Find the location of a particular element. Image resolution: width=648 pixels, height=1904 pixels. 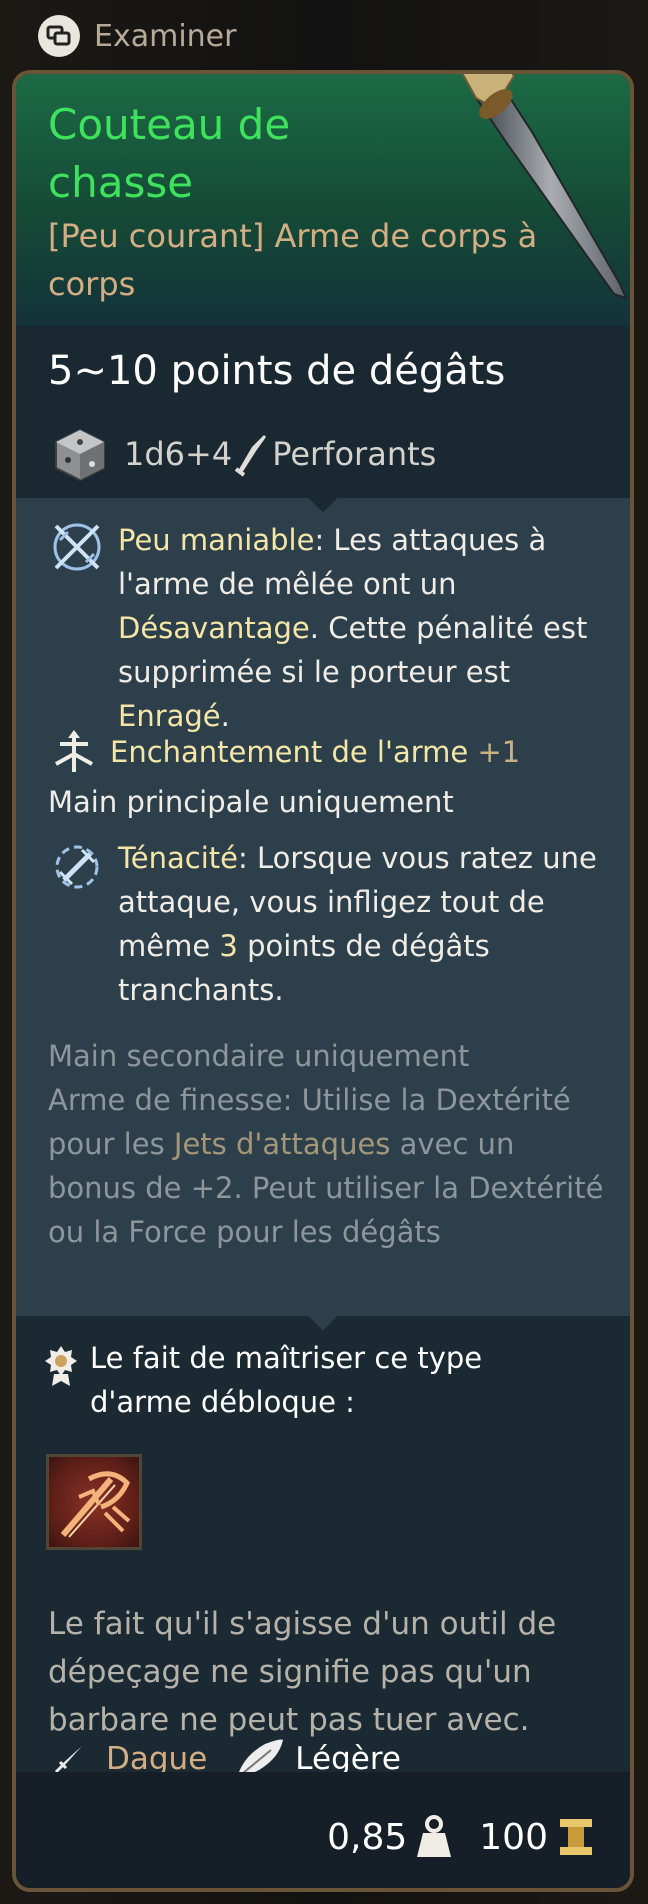

damage-dice: 1d6+4 is located at coordinates (178, 454).